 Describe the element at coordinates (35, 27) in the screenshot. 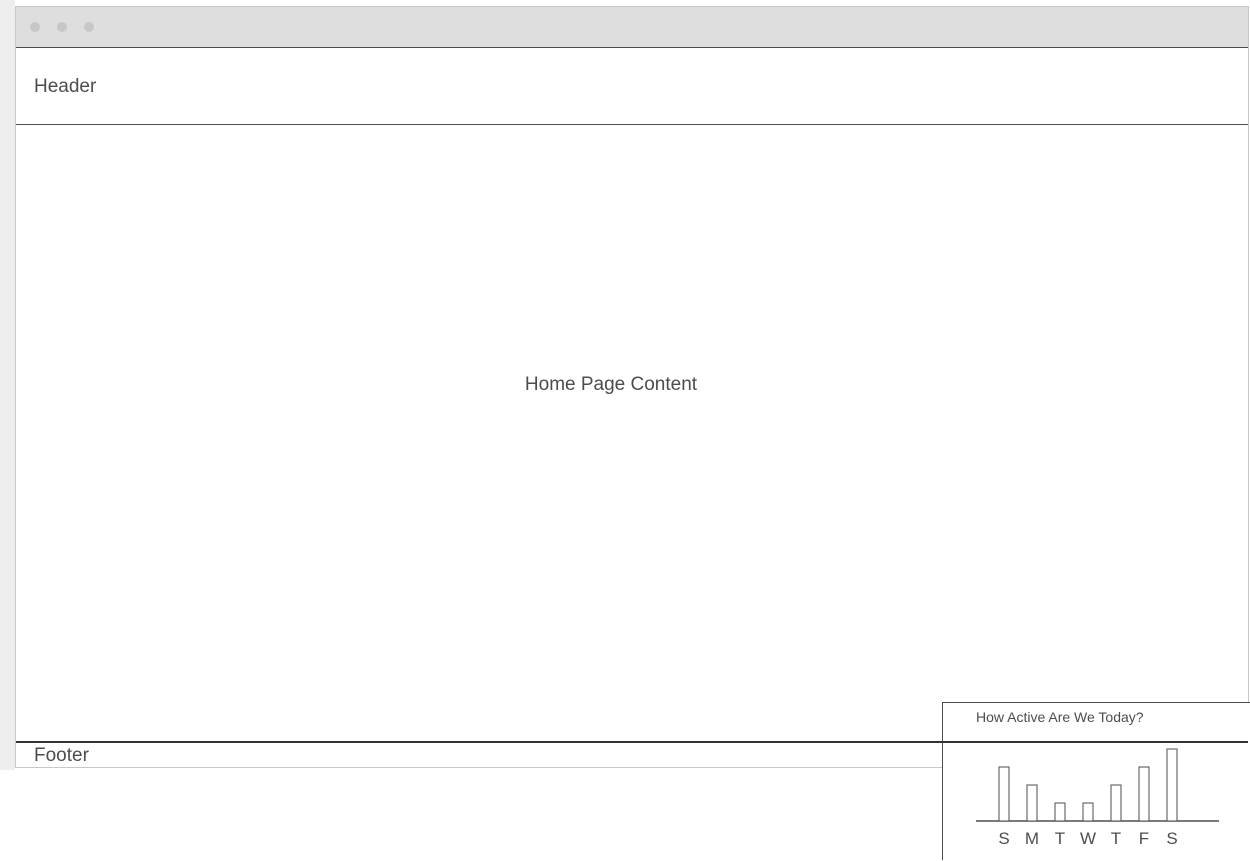

I see `window-close-dot-icon` at that location.